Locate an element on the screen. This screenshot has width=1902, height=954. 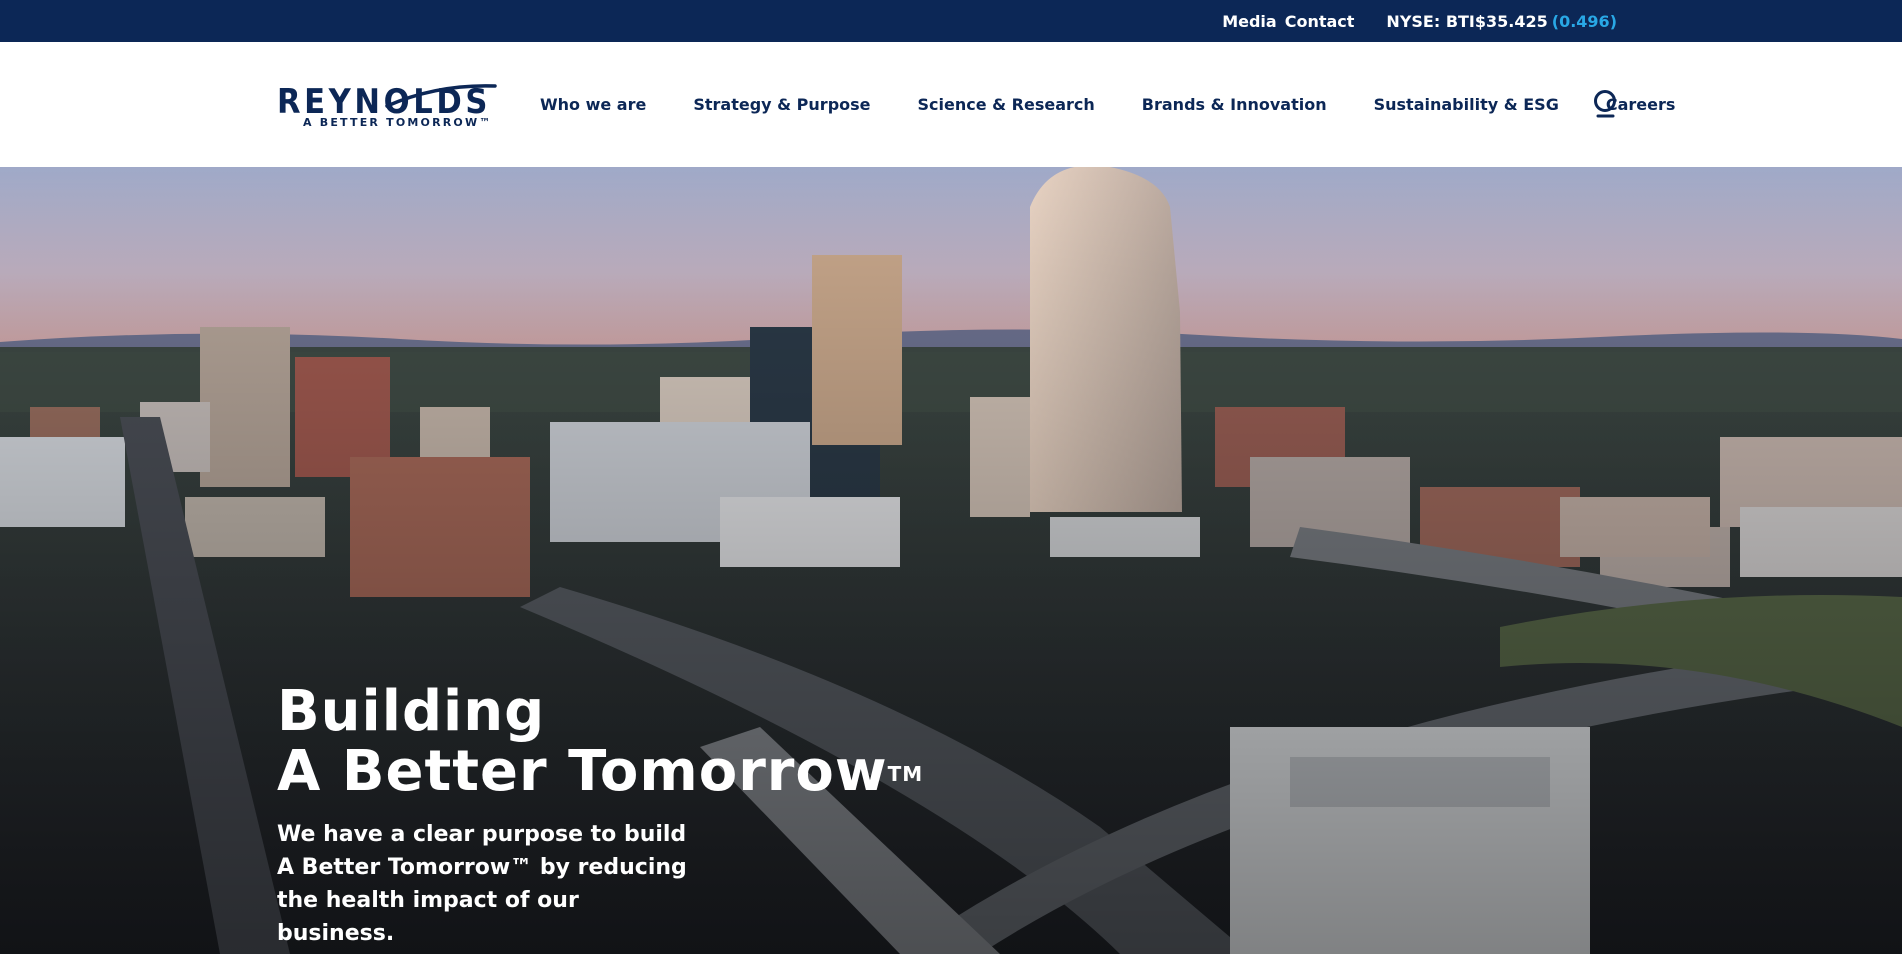
nav-science-research: Science & Research is located at coordinates (1006, 104).